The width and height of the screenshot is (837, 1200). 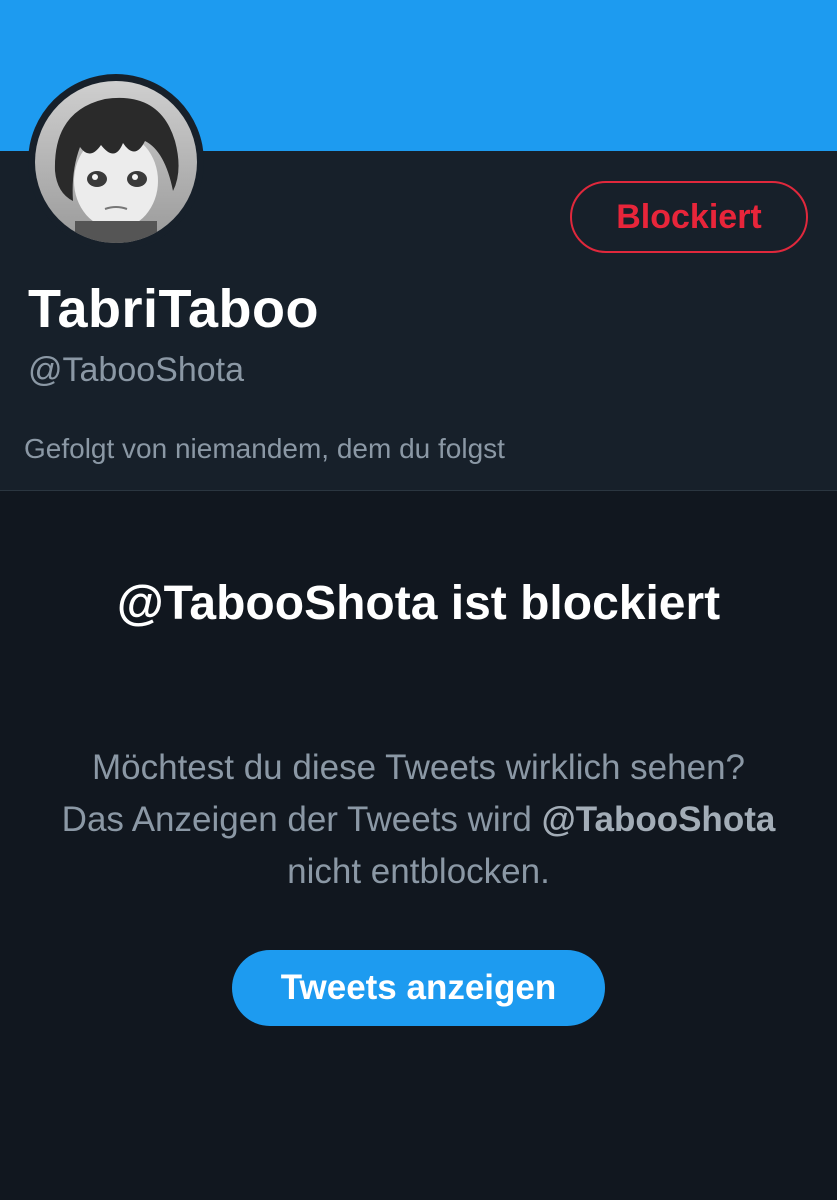 I want to click on blocked-button-label: Blockiert, so click(x=689, y=216).